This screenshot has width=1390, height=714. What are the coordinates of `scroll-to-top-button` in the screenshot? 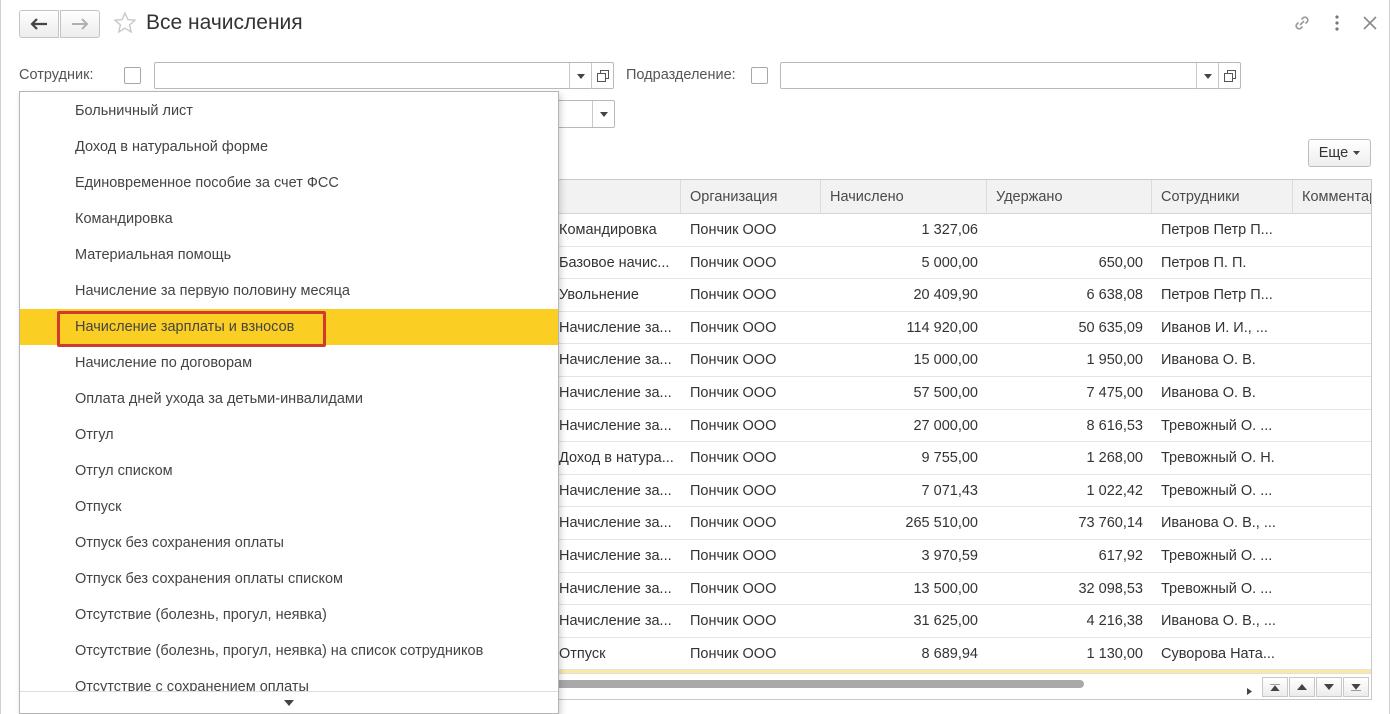 It's located at (1275, 687).